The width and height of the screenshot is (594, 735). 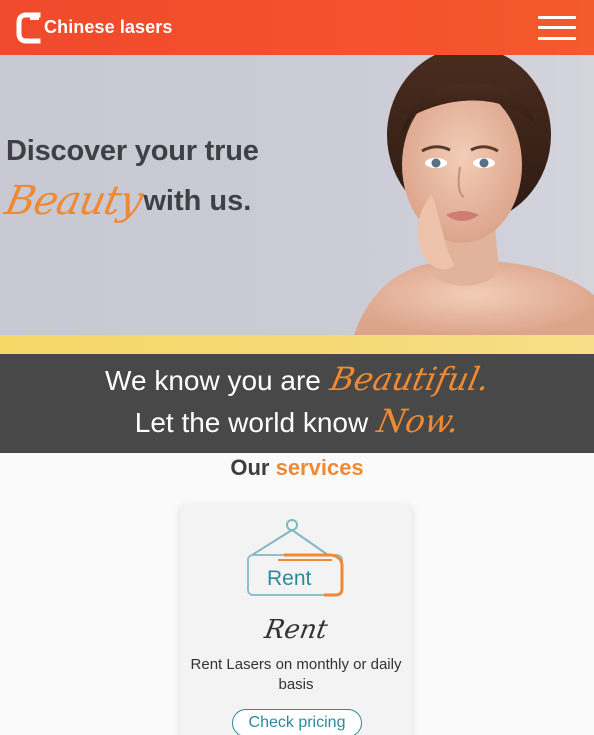 What do you see at coordinates (28, 27) in the screenshot?
I see `chinese-lasers-logo-icon` at bounding box center [28, 27].